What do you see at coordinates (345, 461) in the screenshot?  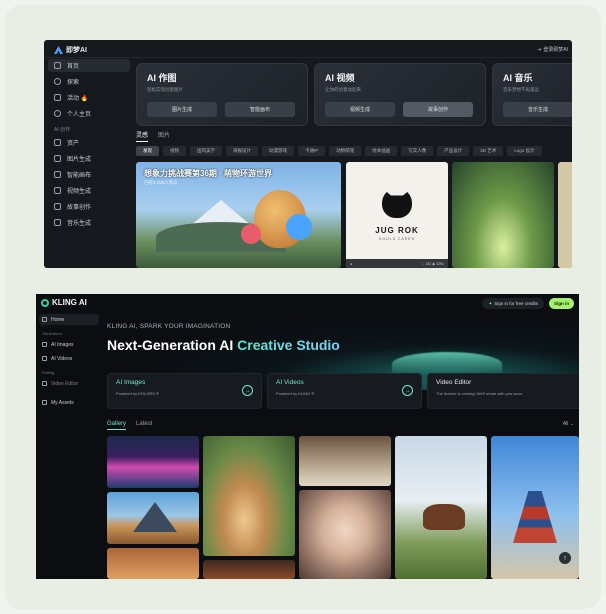 I see `gallery-image-glass` at bounding box center [345, 461].